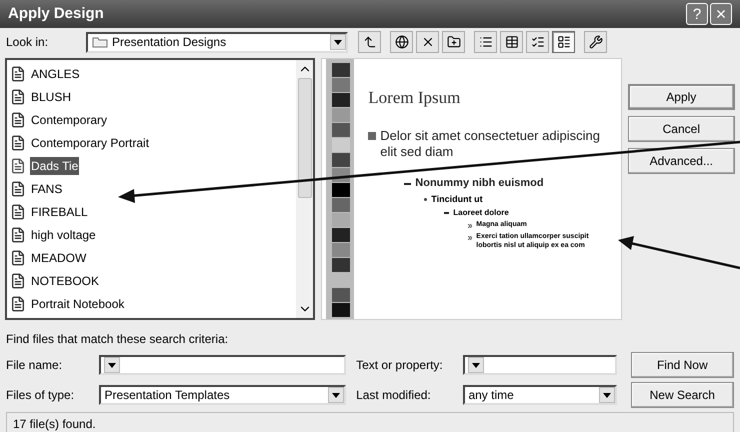 Image resolution: width=740 pixels, height=432 pixels. Describe the element at coordinates (153, 280) in the screenshot. I see `file-list-item: NOTEBOOK` at that location.